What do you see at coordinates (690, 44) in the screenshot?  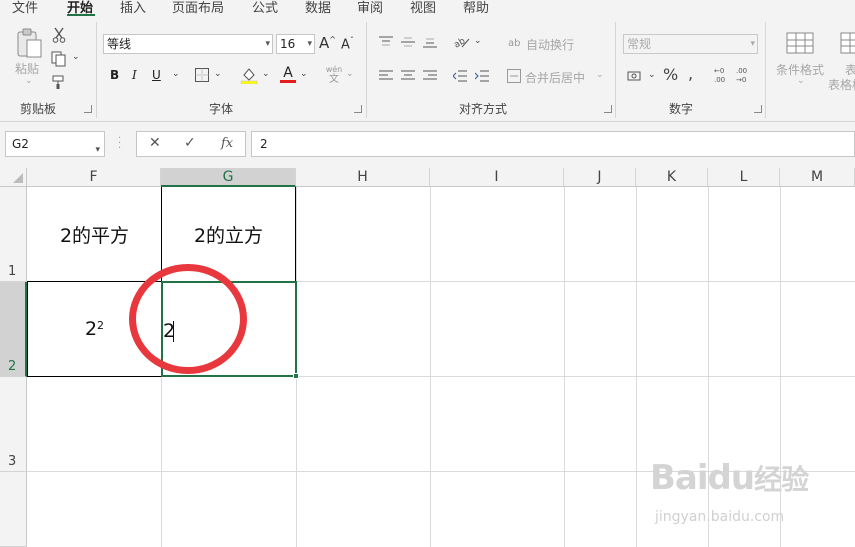 I see `number-format-select: 常规 ▾` at bounding box center [690, 44].